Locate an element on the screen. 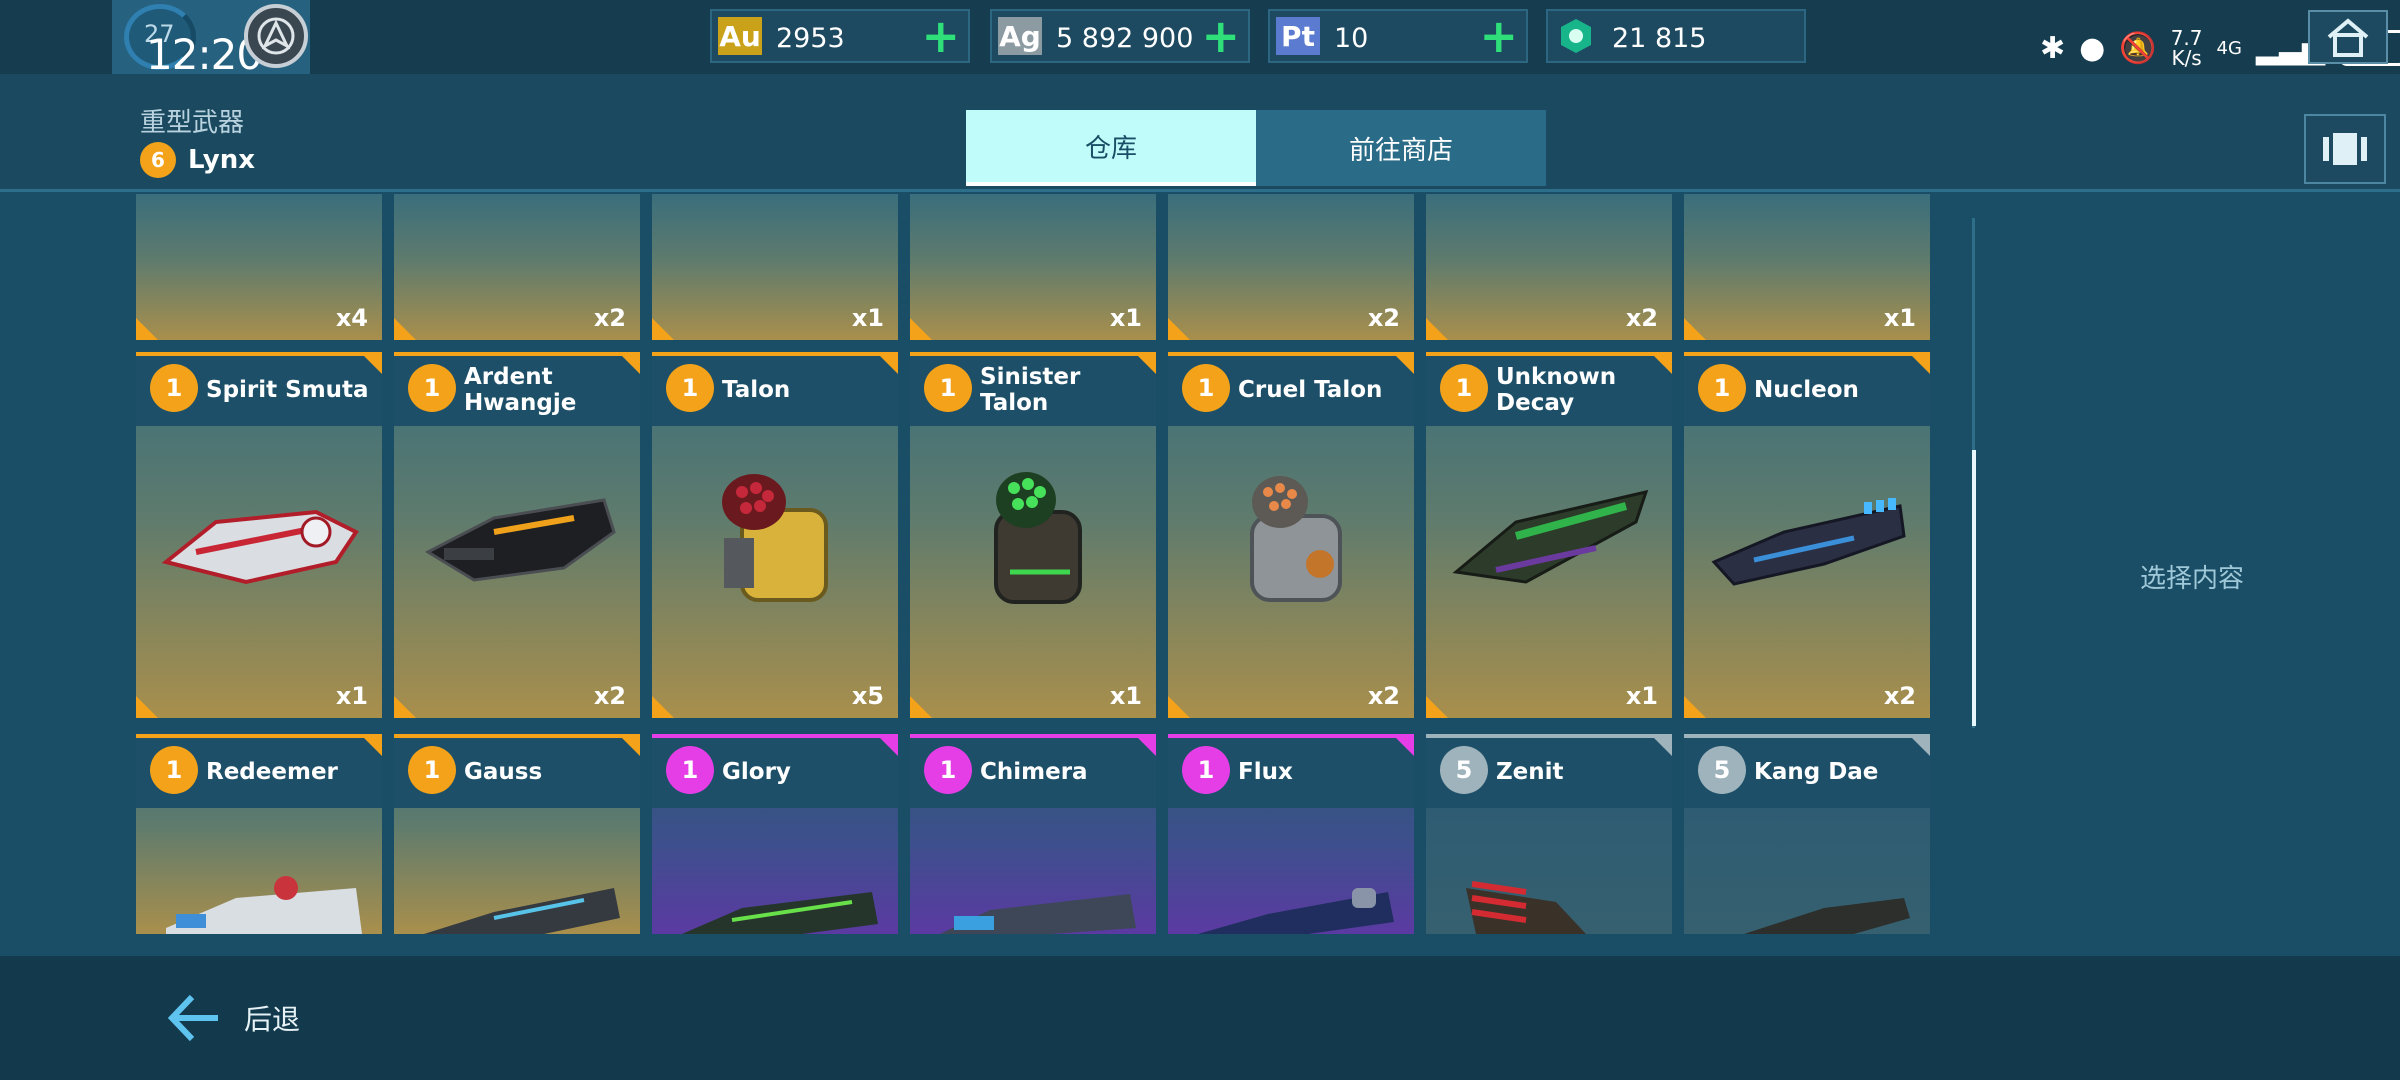 This screenshot has width=2400, height=1080. network-type: 4G is located at coordinates (2229, 48).